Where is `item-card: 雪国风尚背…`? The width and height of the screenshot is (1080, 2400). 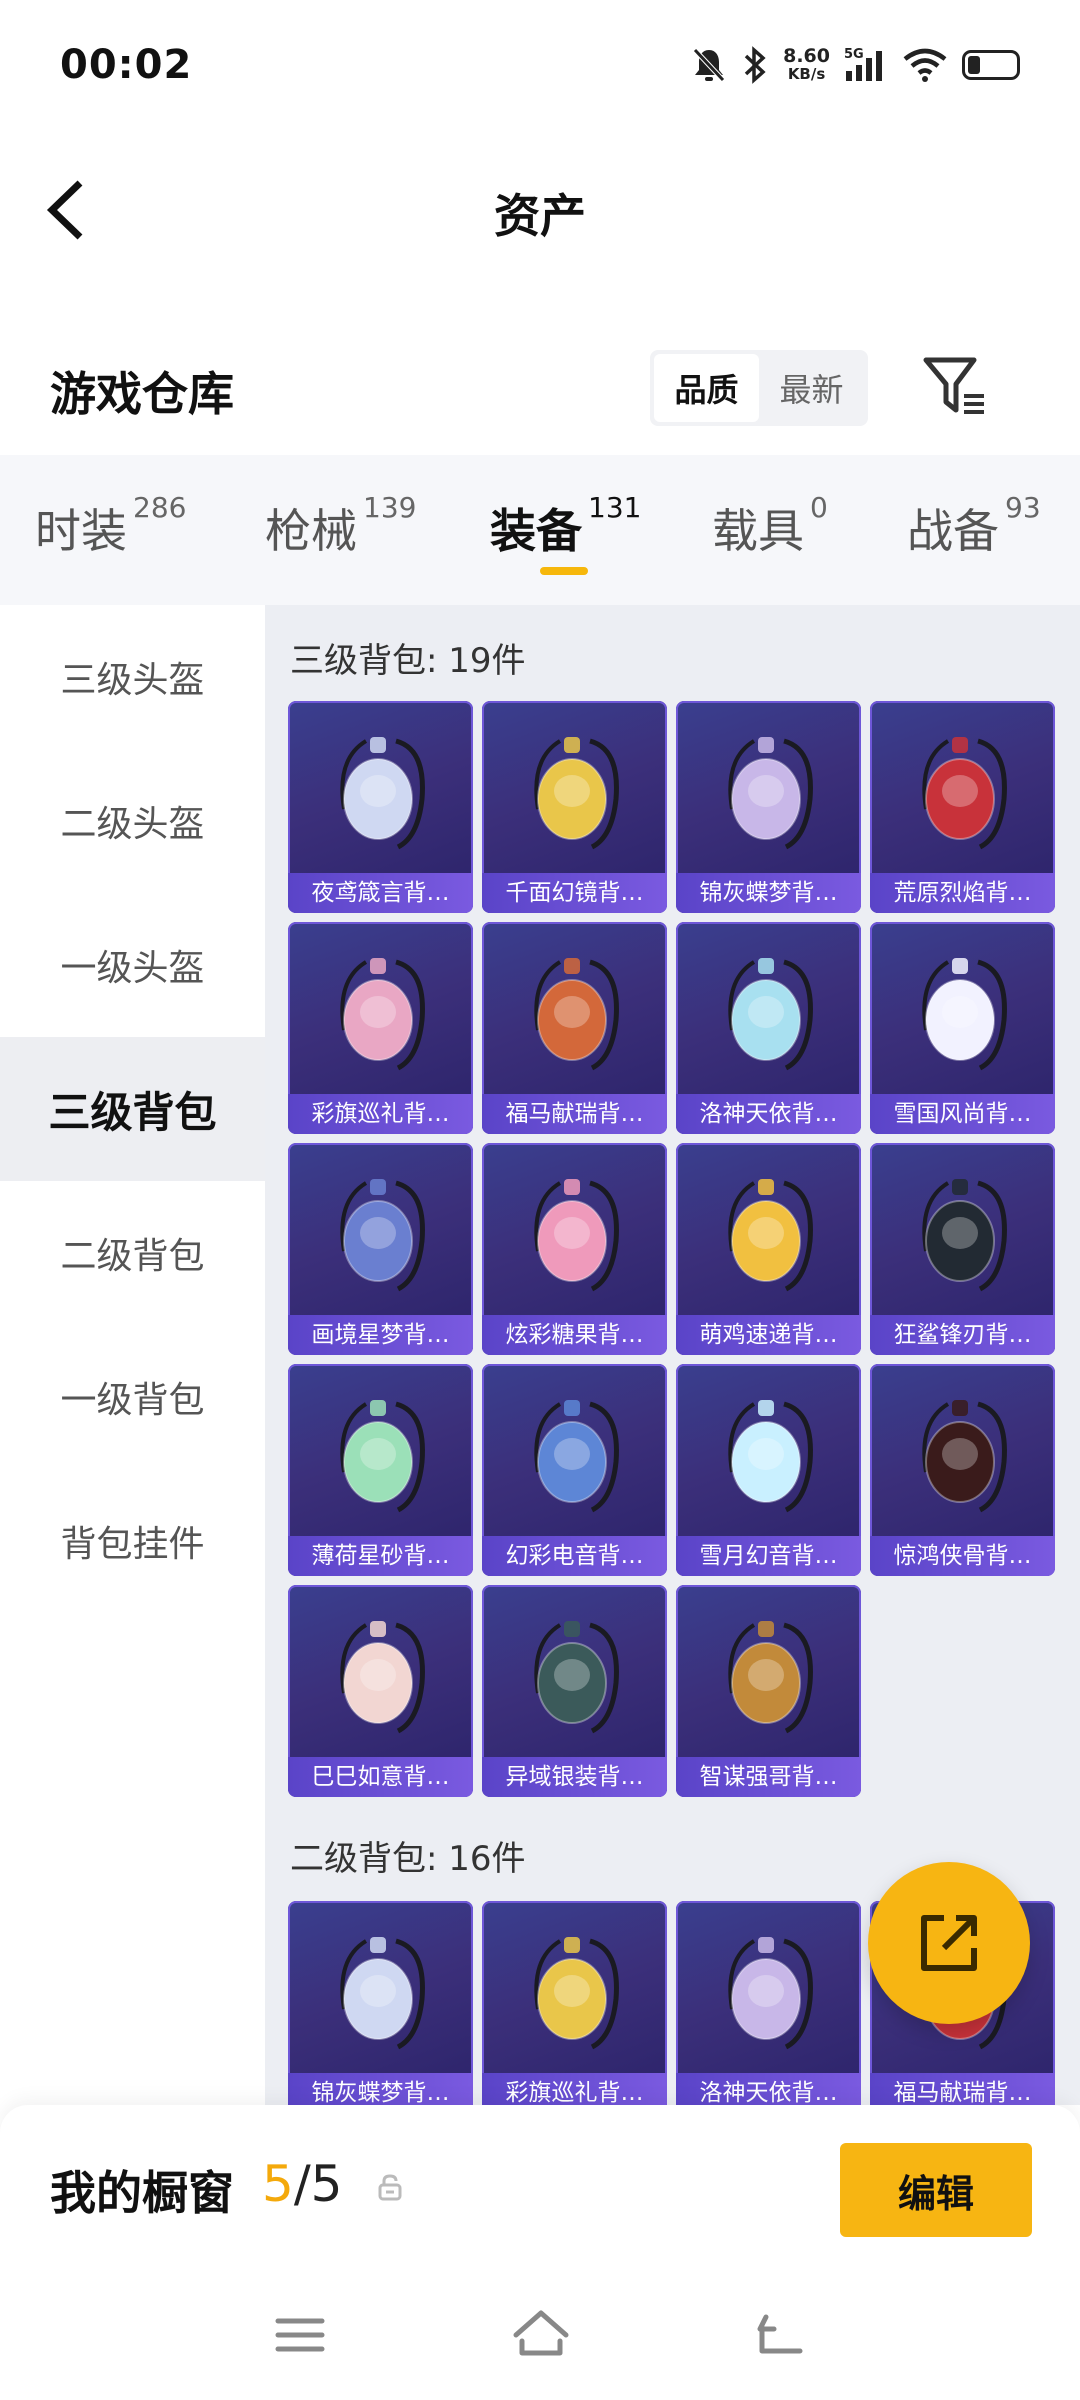 item-card: 雪国风尚背… is located at coordinates (962, 1028).